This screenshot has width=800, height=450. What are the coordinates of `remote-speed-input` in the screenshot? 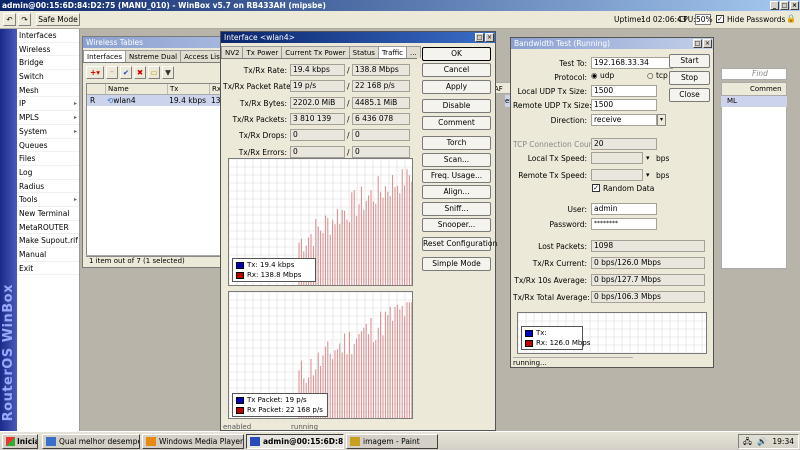 It's located at (617, 175).